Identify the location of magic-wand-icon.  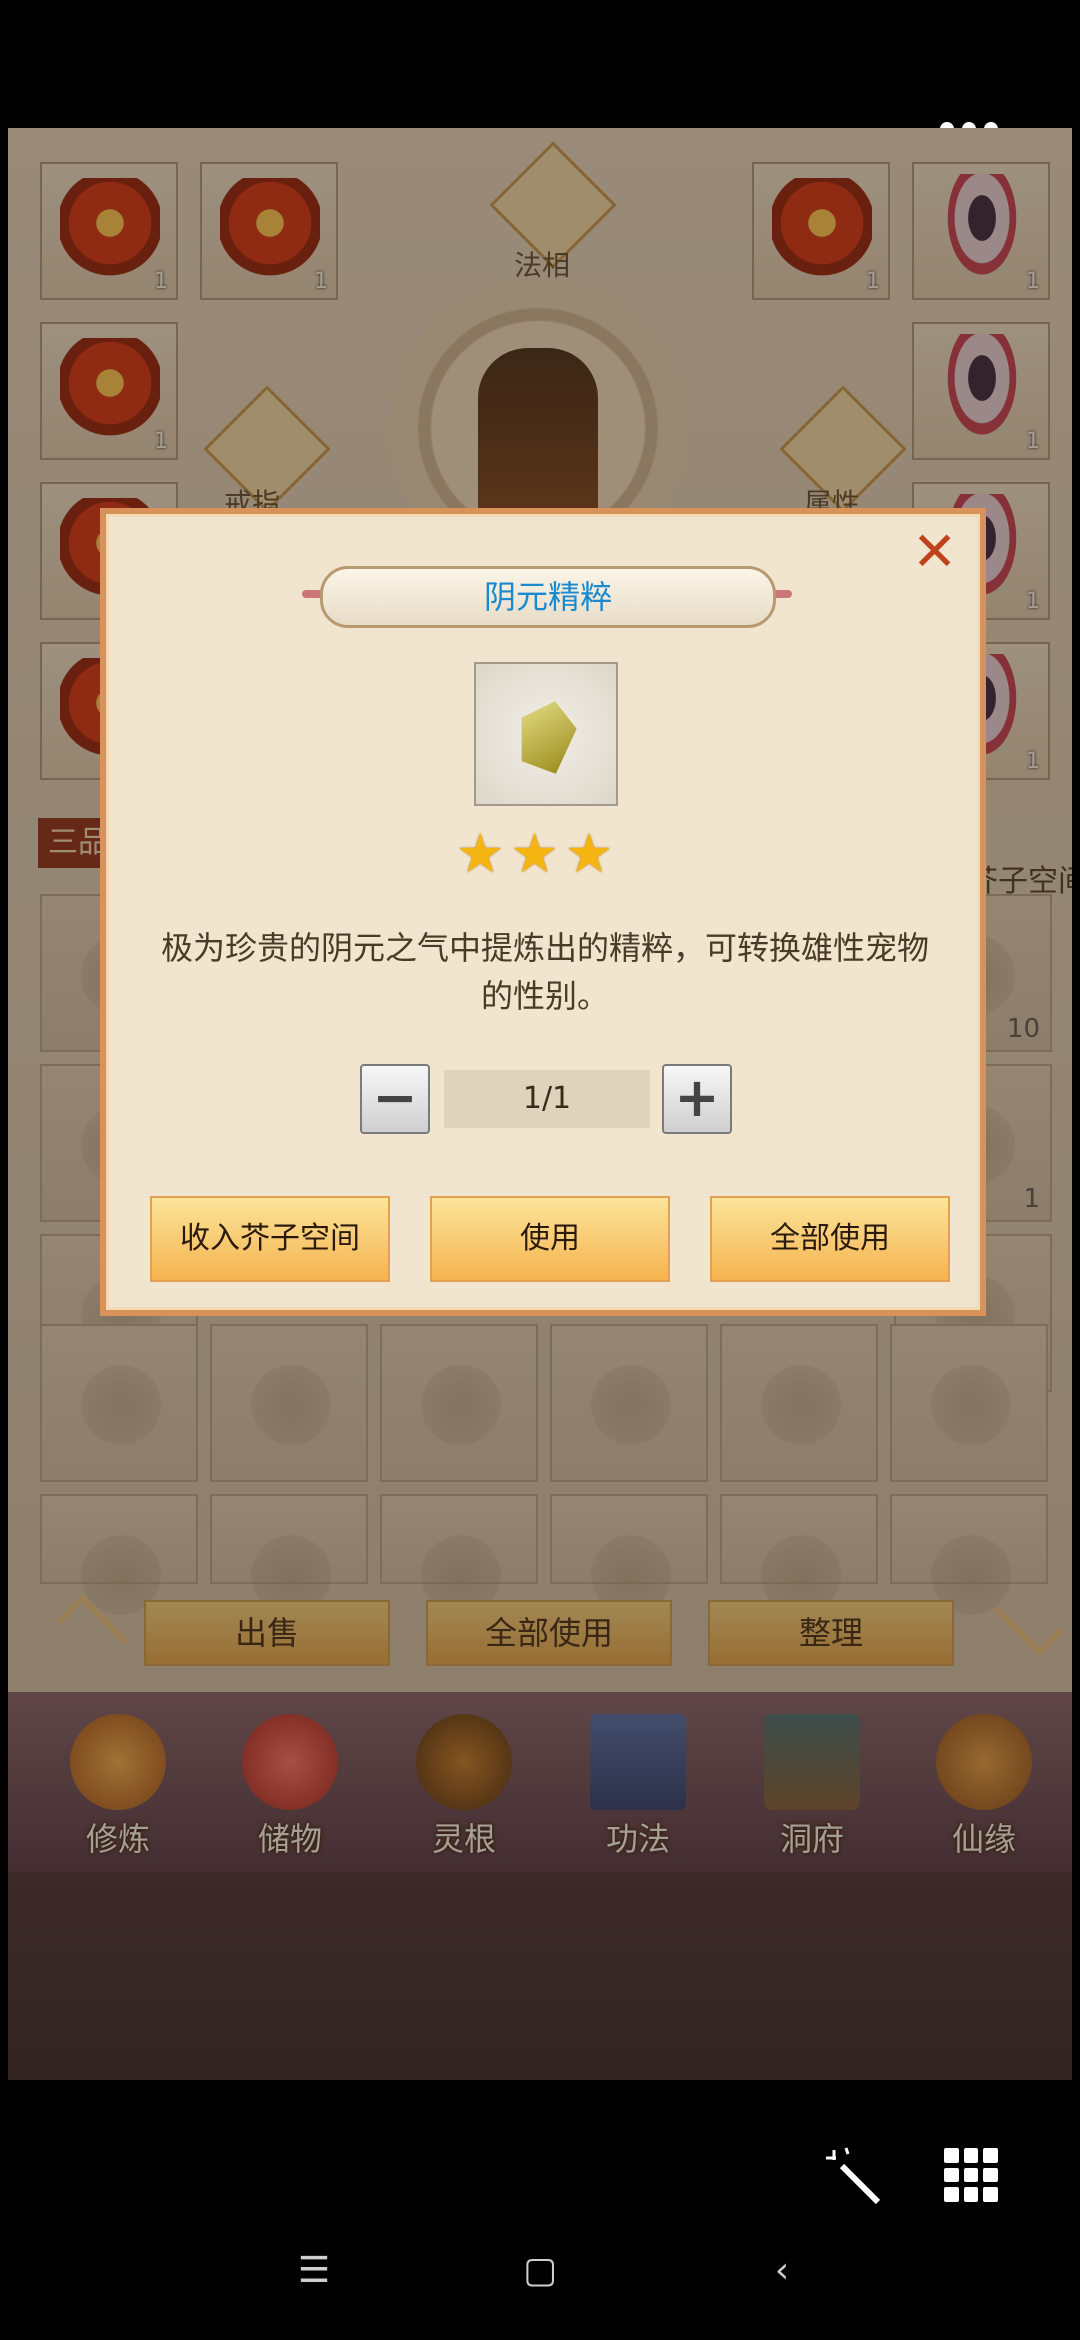
(852, 2176).